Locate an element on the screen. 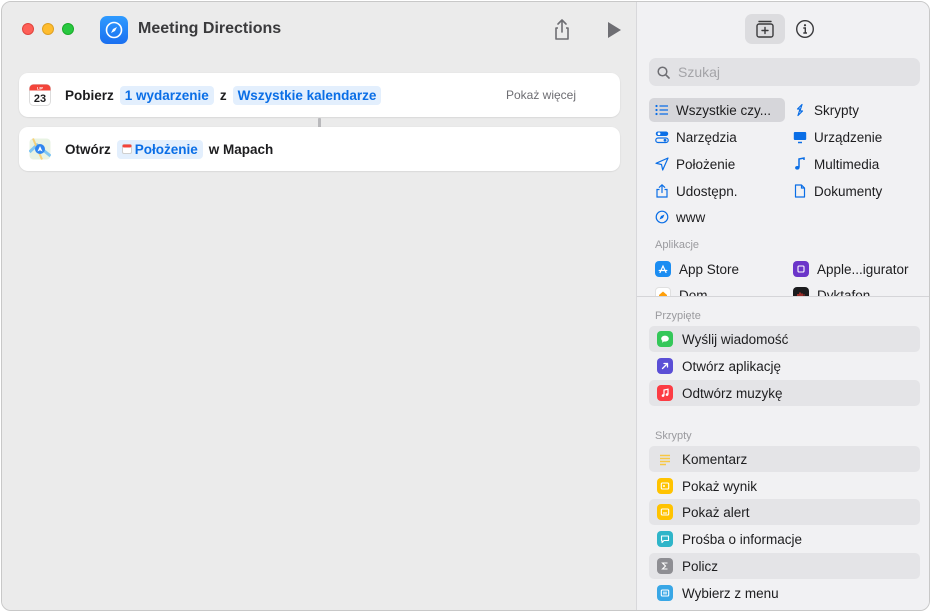 Image resolution: width=931 pixels, height=612 pixels. script-item-show-alert: Pokaż alert is located at coordinates (784, 512).